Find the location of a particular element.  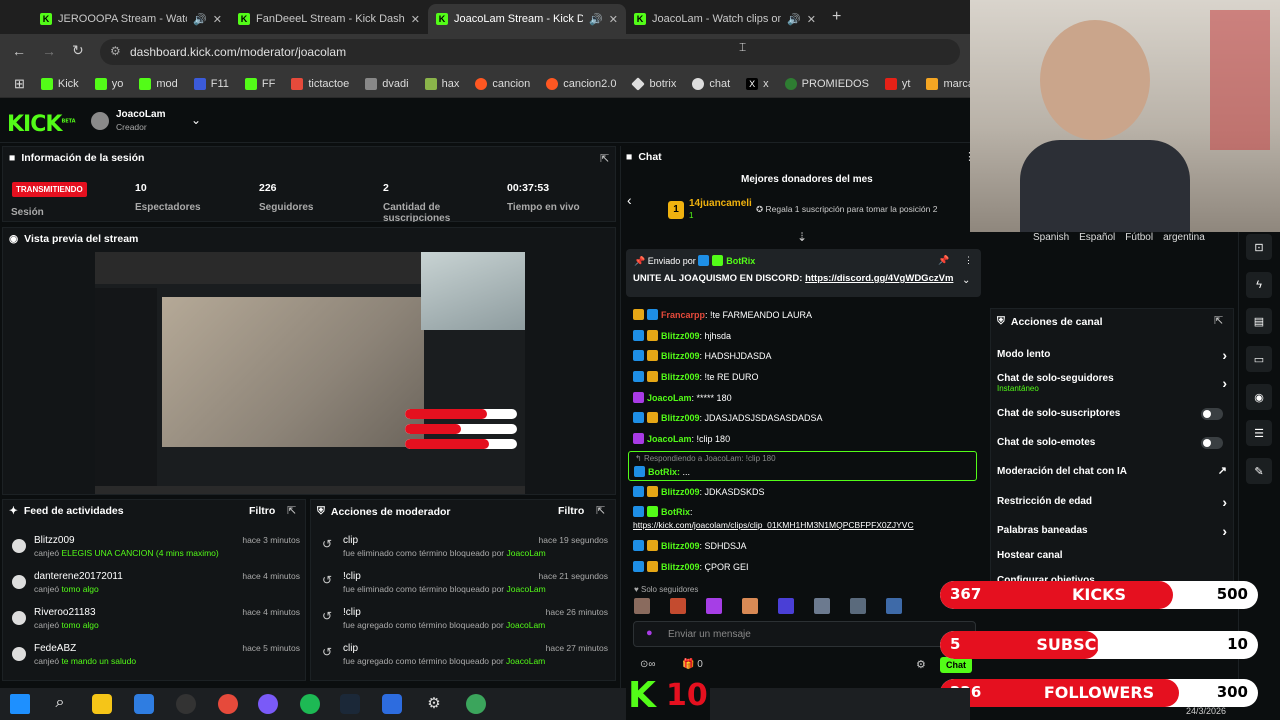

bookmark-yt: yt is located at coordinates (898, 83).